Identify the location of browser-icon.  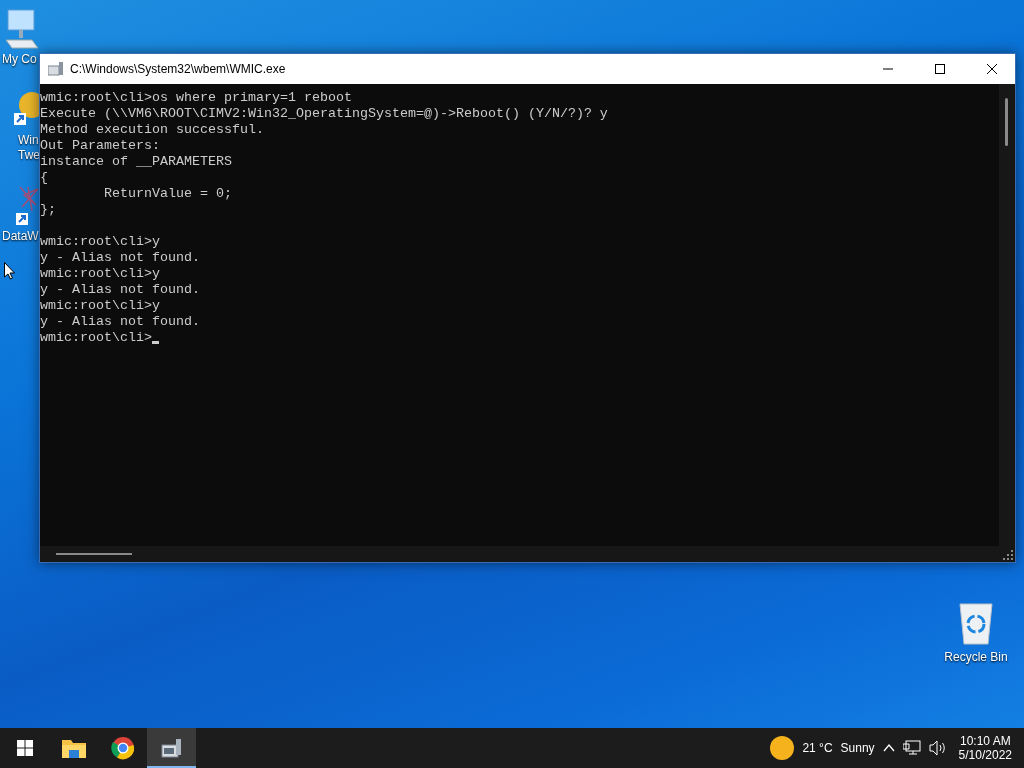
(122, 748).